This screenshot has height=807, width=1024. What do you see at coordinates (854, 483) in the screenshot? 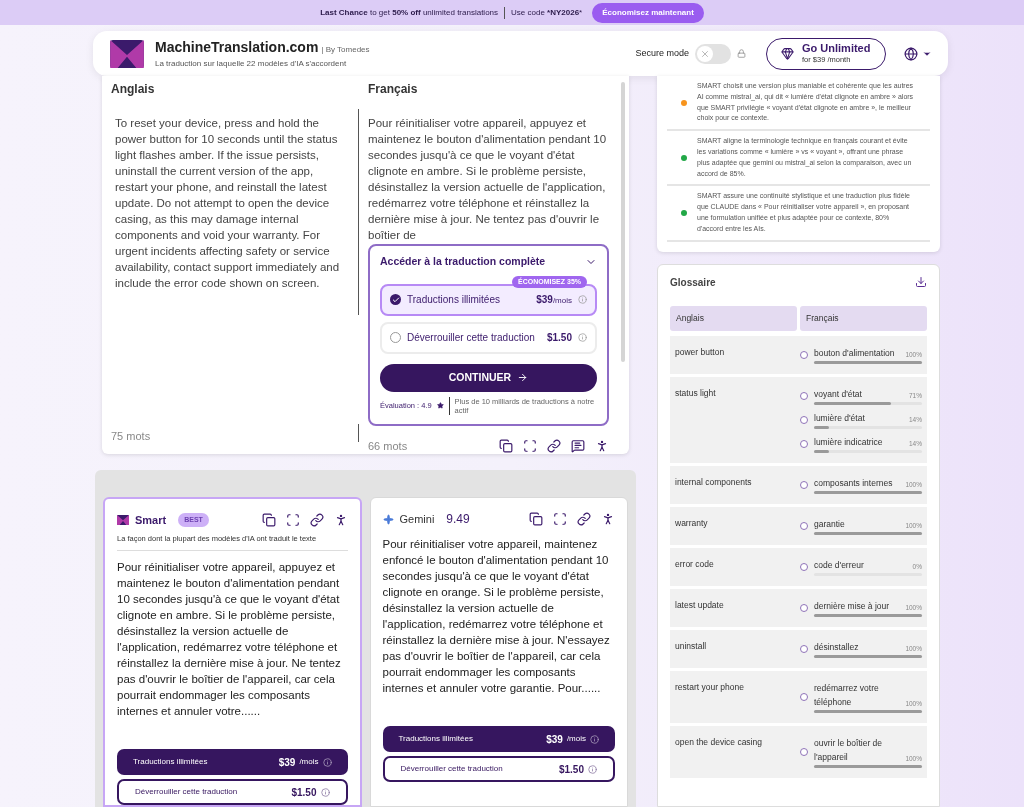
I see `target-term: composants internes` at bounding box center [854, 483].